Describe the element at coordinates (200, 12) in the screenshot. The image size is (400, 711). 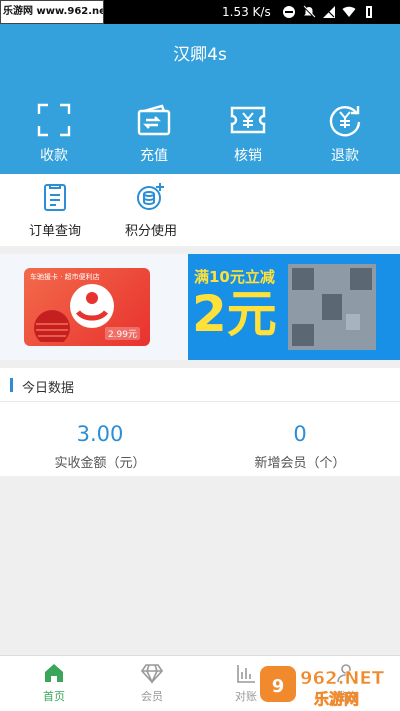
I see `status-bar: 乐游网 www.962.net 1.53 K/s` at that location.